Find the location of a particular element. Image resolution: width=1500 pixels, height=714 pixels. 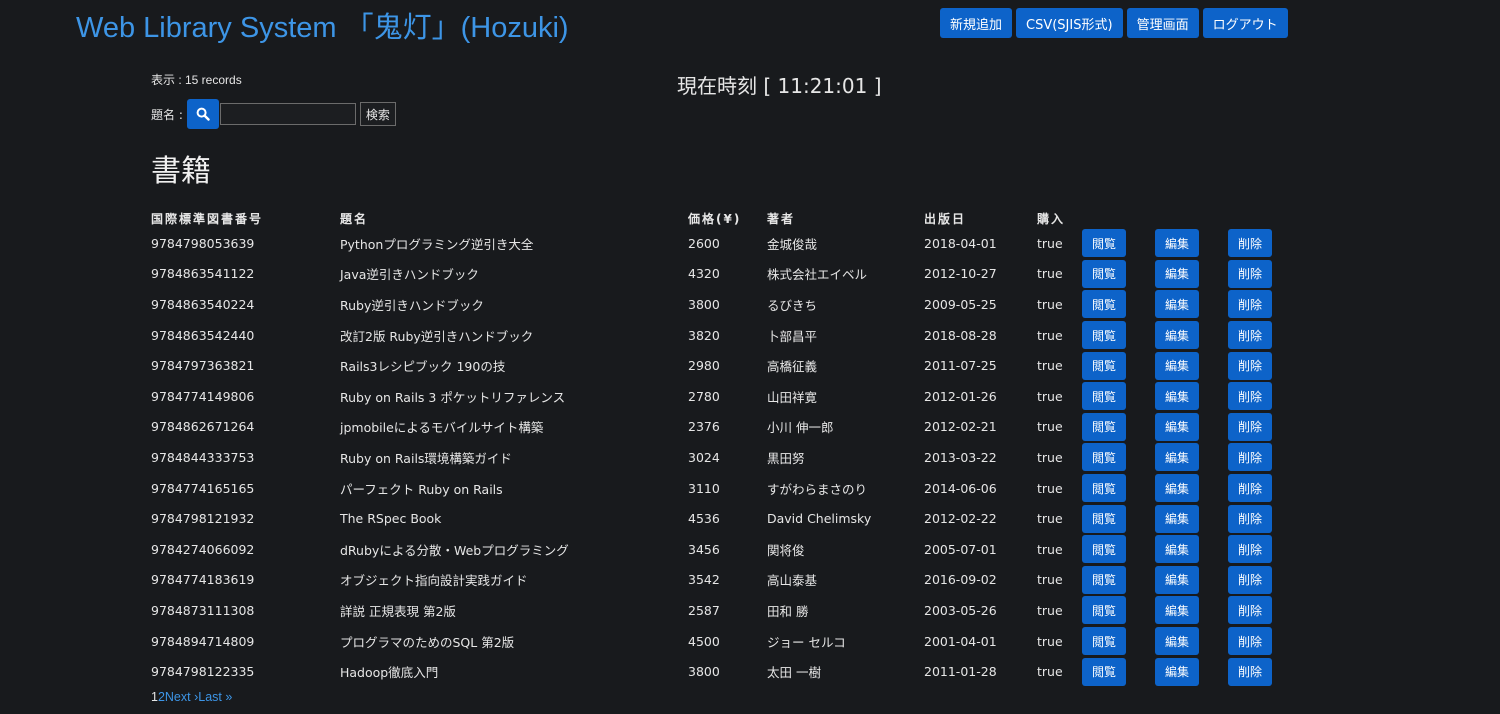

title-search-input is located at coordinates (287, 114).